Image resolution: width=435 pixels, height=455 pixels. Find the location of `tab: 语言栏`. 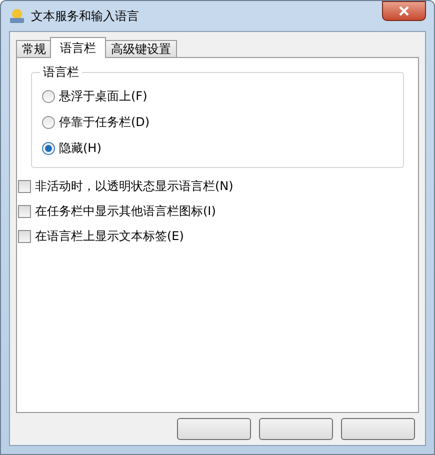

tab: 语言栏 is located at coordinates (78, 47).